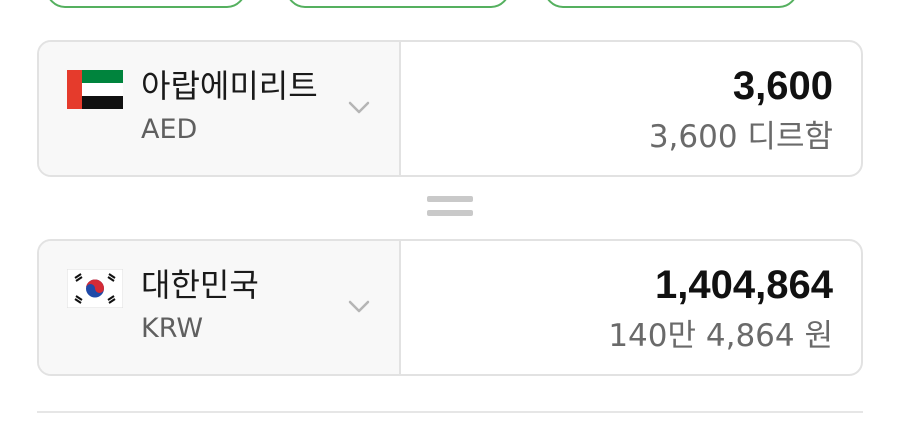 This screenshot has width=900, height=427. Describe the element at coordinates (95, 89) in the screenshot. I see `uae-flag-icon` at that location.